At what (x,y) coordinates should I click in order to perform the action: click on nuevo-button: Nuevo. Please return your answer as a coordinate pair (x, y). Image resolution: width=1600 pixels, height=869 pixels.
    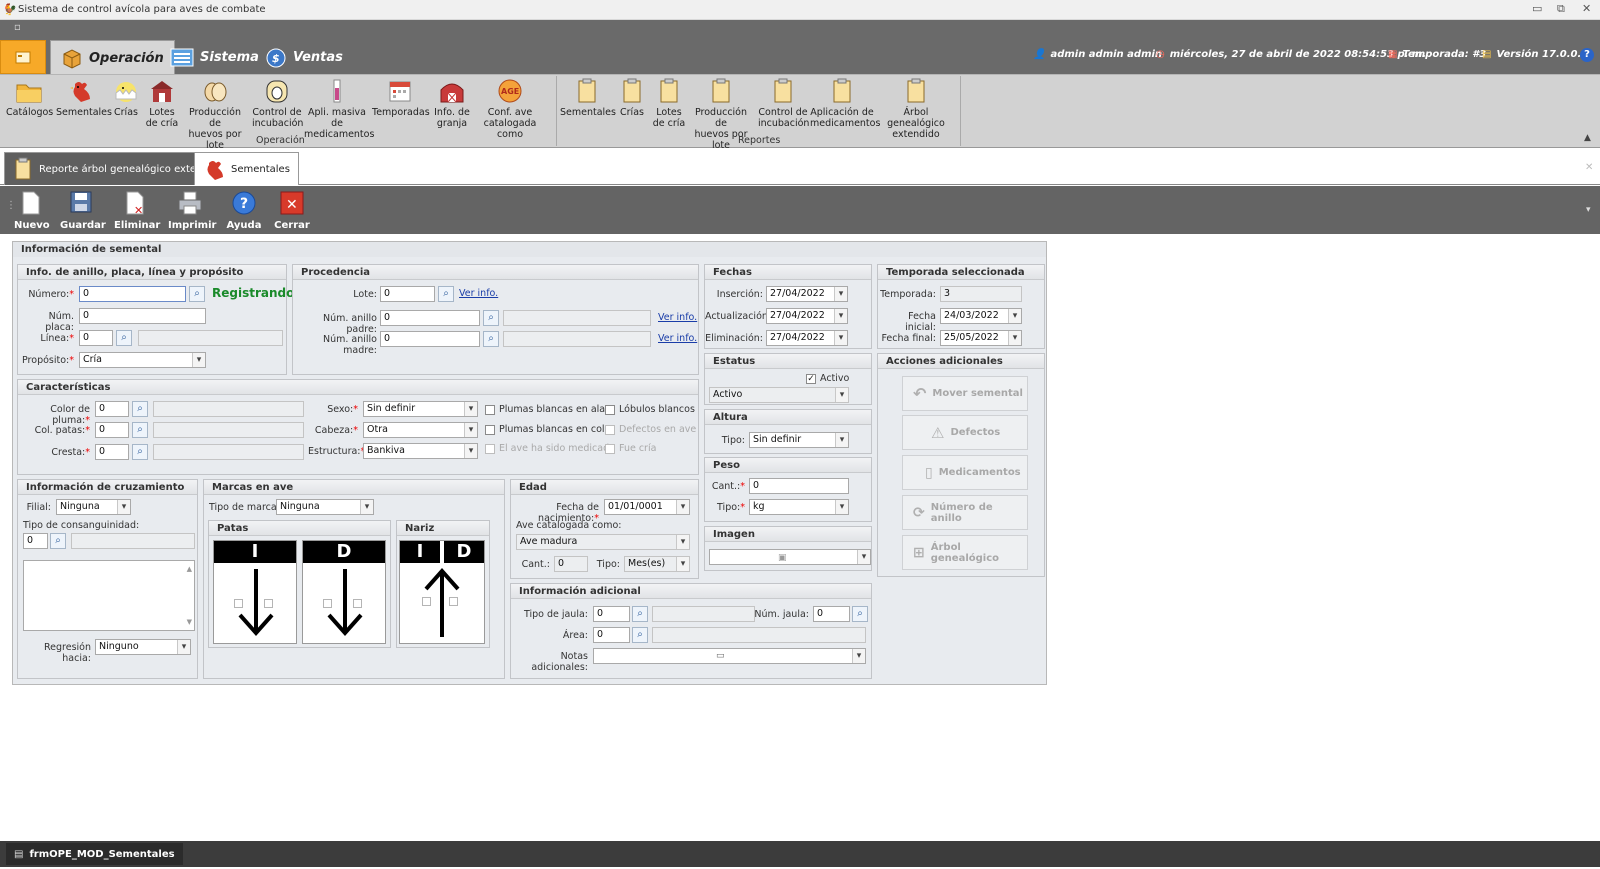
    Looking at the image, I should click on (32, 210).